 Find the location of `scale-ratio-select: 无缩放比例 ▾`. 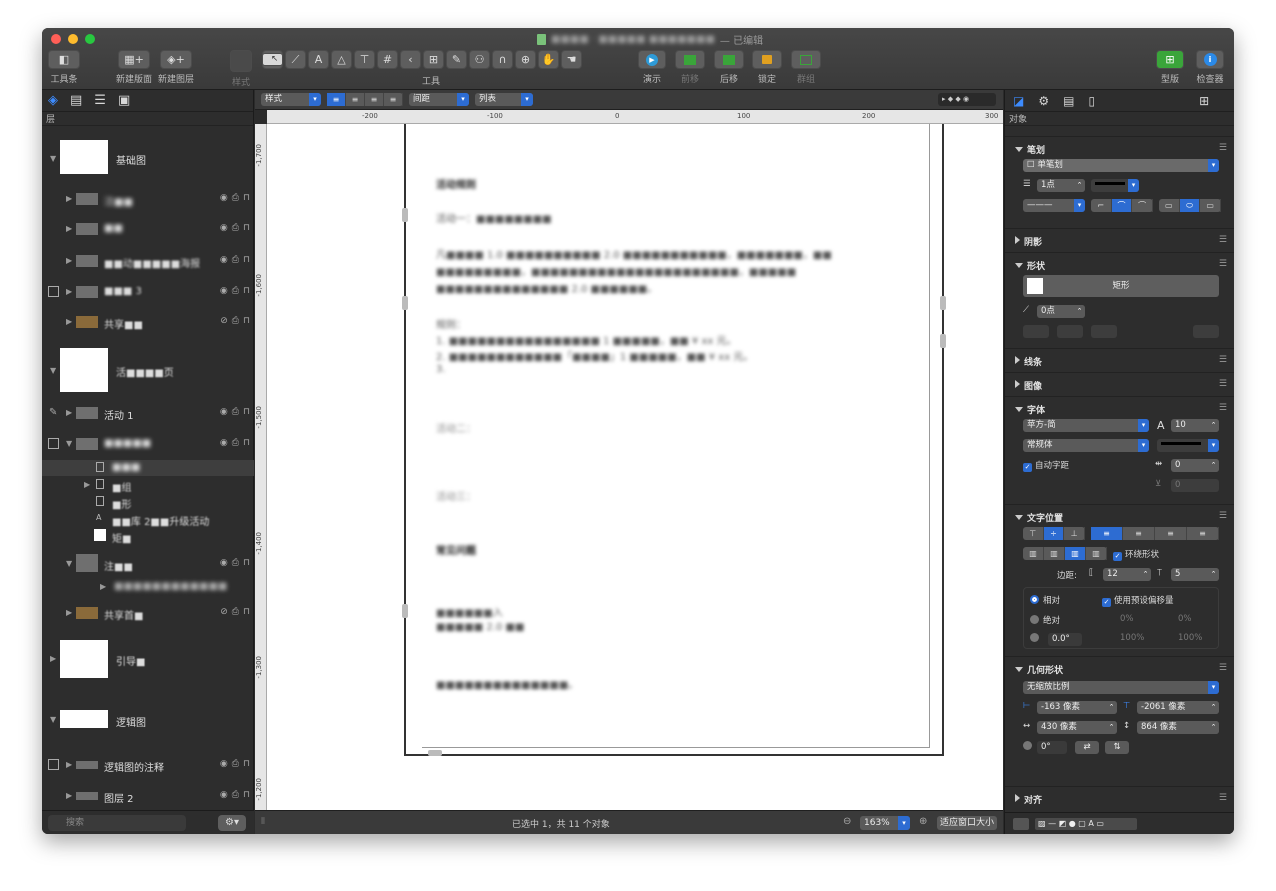

scale-ratio-select: 无缩放比例 ▾ is located at coordinates (1121, 687).